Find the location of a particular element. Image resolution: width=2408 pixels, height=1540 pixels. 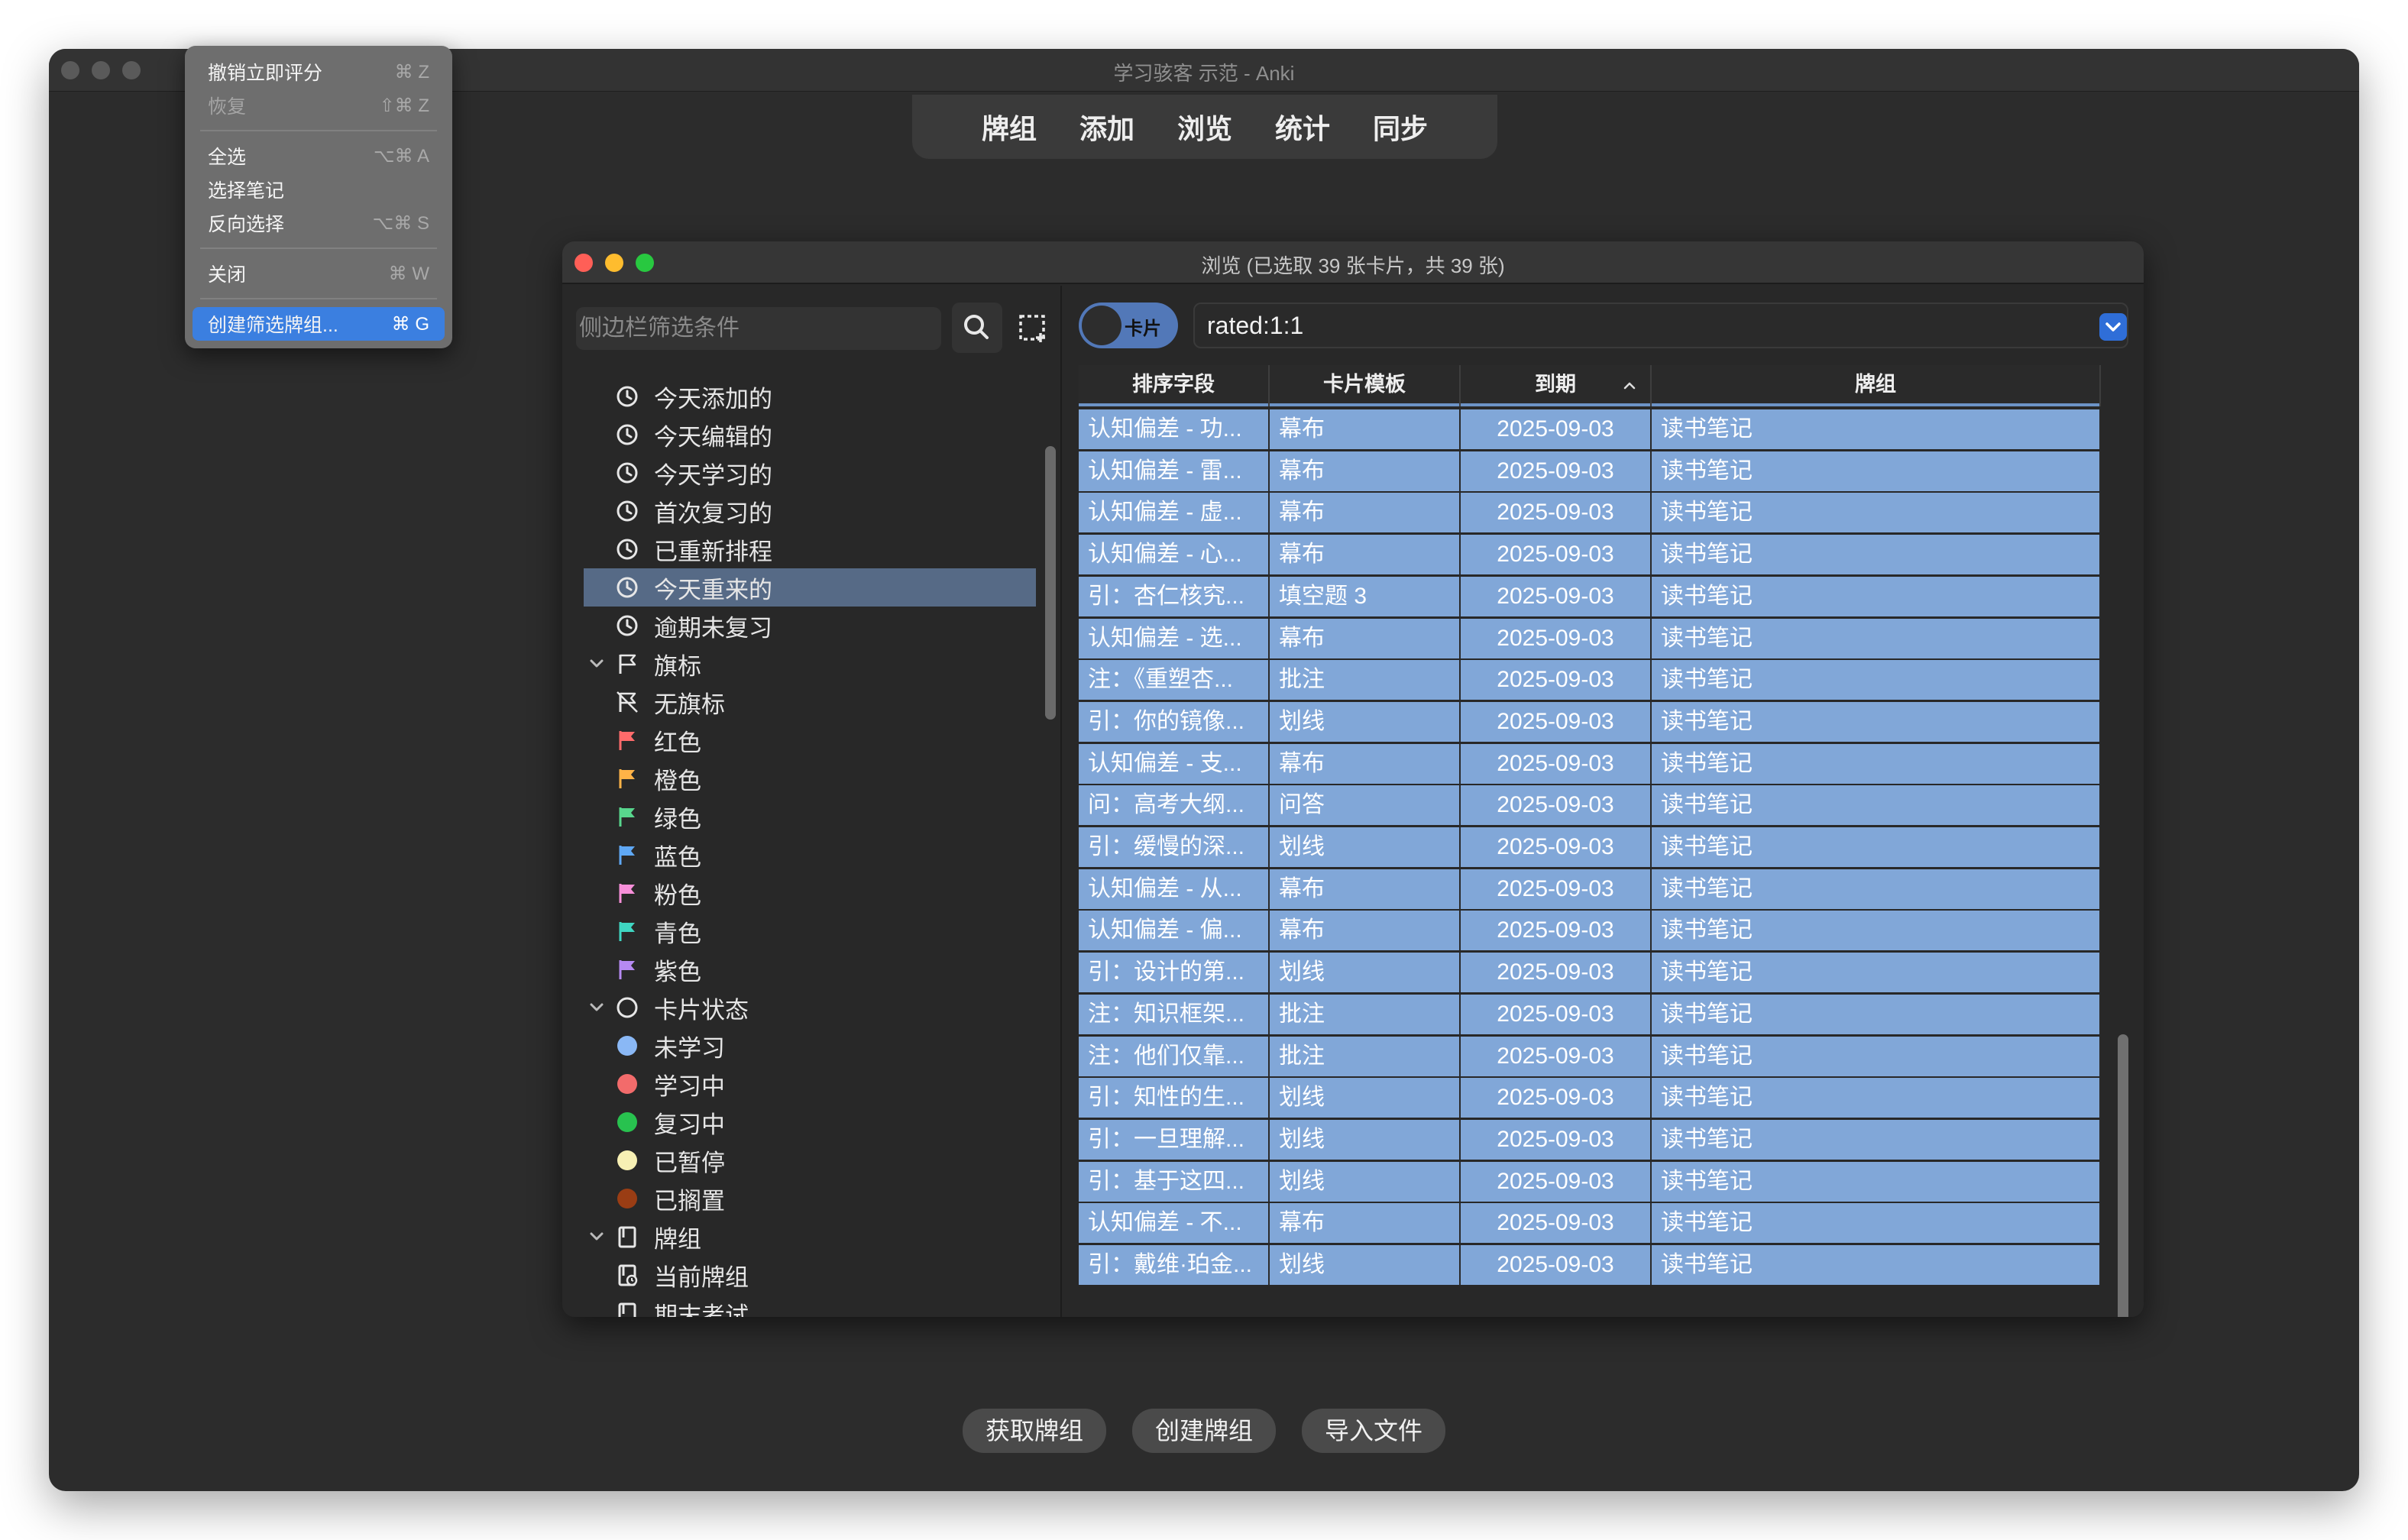

sidebar-item-flag: 无旗标 is located at coordinates (810, 702).